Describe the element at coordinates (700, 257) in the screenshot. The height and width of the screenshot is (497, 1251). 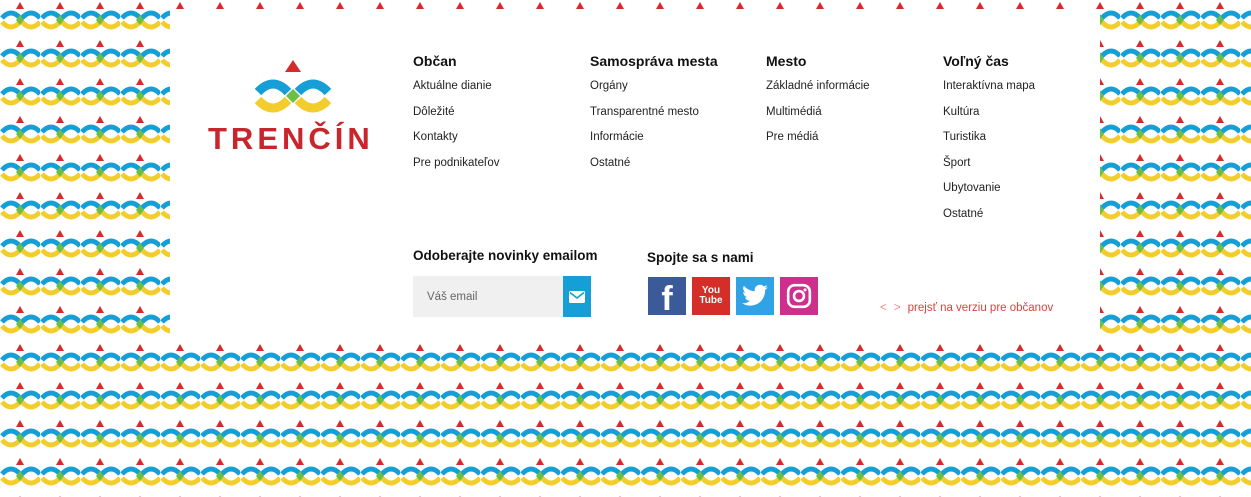
I see `social-title: Spojte sa s nami` at that location.